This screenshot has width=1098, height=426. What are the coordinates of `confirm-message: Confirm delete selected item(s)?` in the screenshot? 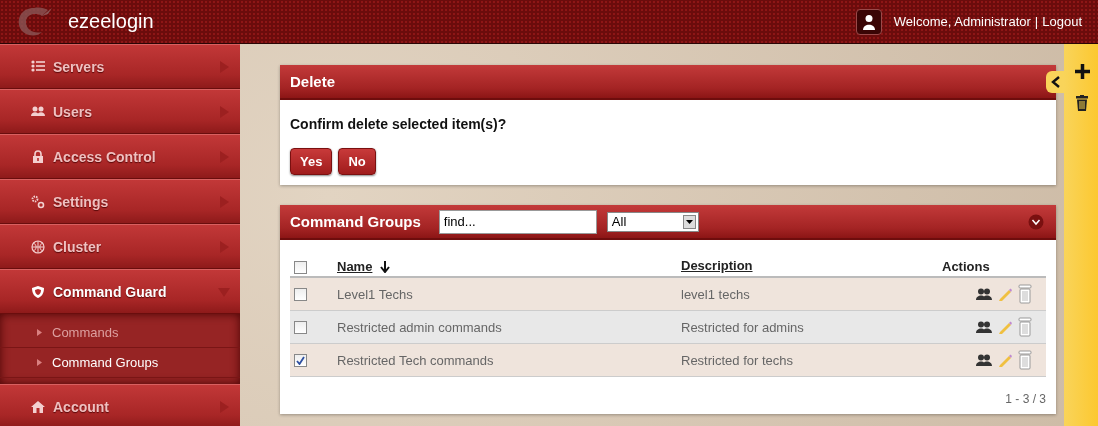 It's located at (399, 124).